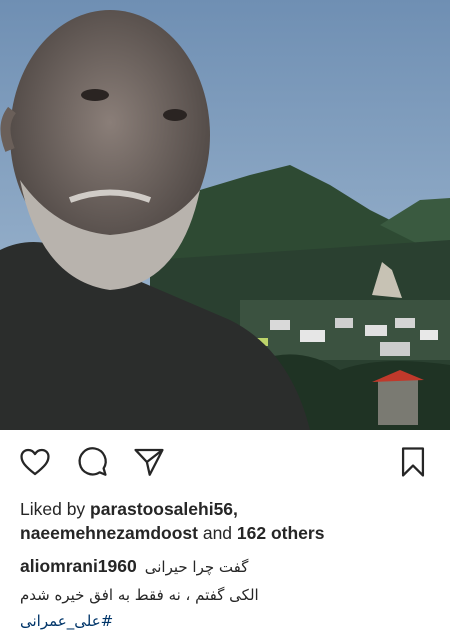 This screenshot has width=450, height=638. I want to click on caption-line-2: الکی گفتم ، نه فقط به افق خیره شدم, so click(139, 595).